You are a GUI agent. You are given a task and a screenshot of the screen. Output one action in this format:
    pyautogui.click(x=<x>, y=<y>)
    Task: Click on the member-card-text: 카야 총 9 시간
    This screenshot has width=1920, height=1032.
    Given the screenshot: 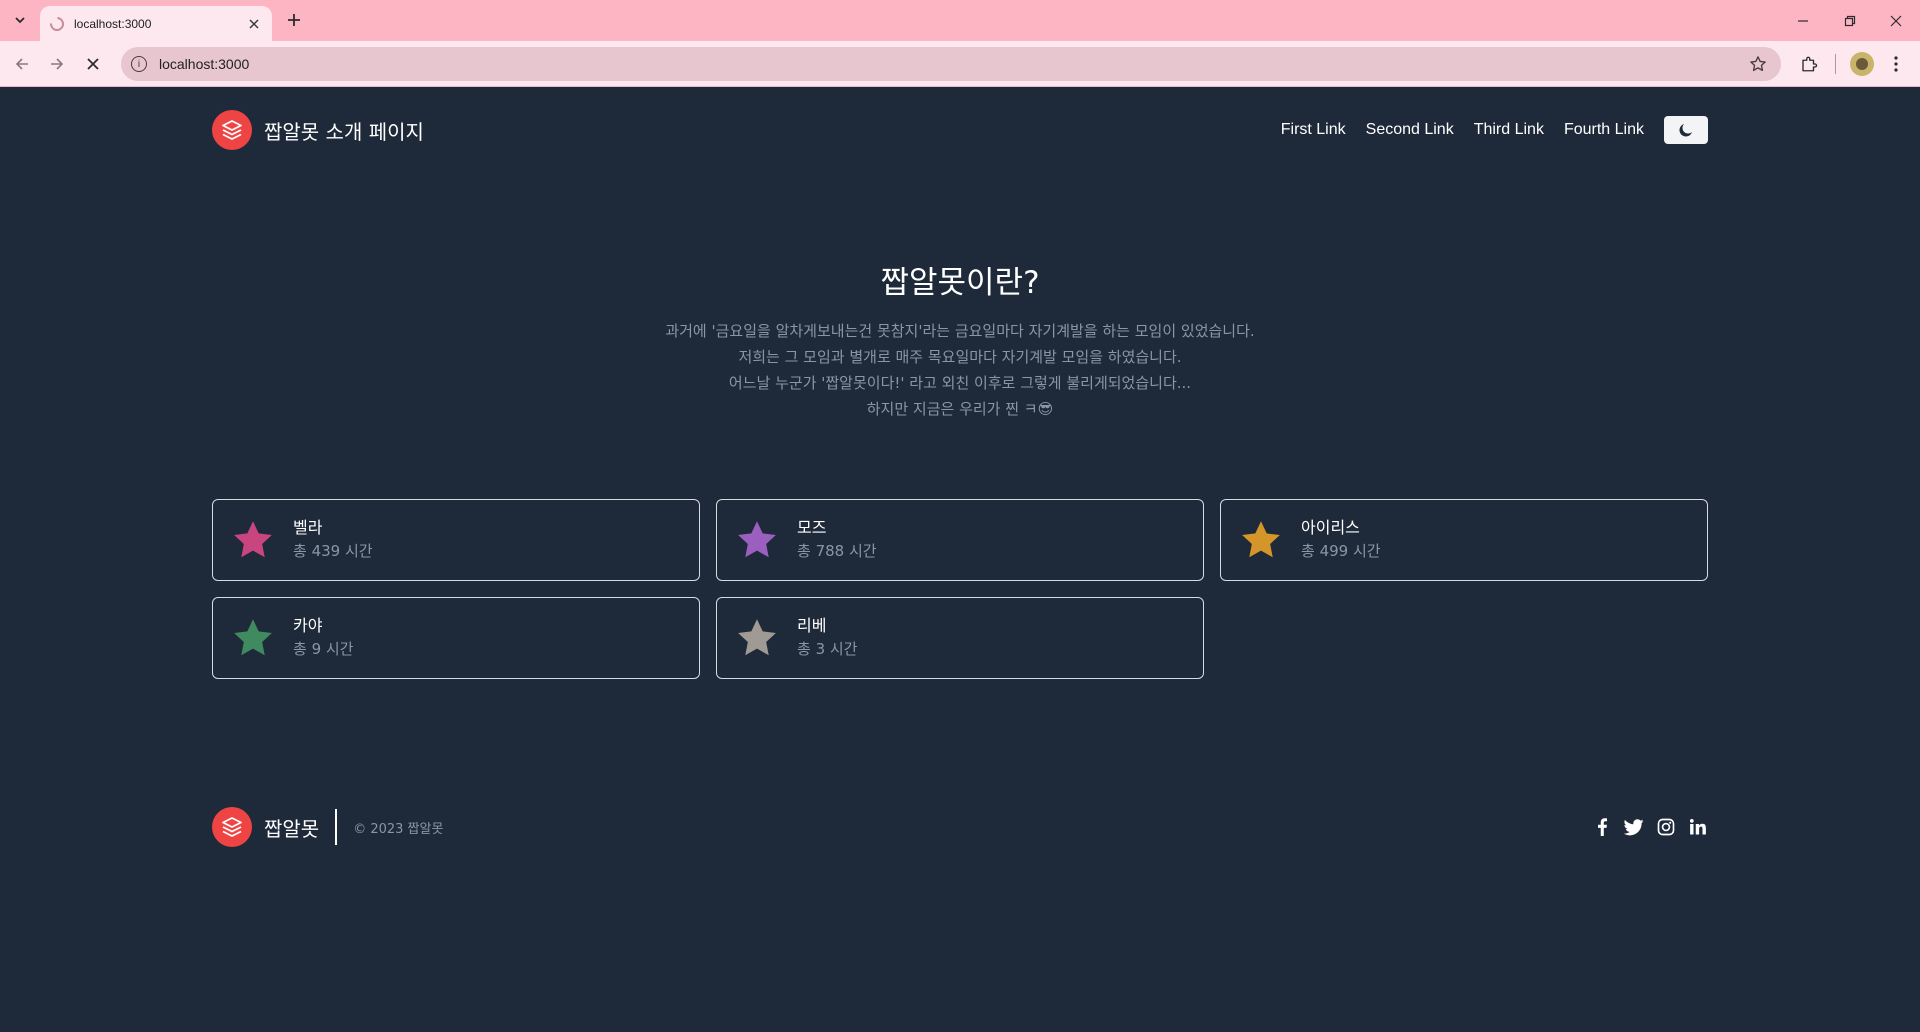 What is the action you would take?
    pyautogui.click(x=323, y=638)
    